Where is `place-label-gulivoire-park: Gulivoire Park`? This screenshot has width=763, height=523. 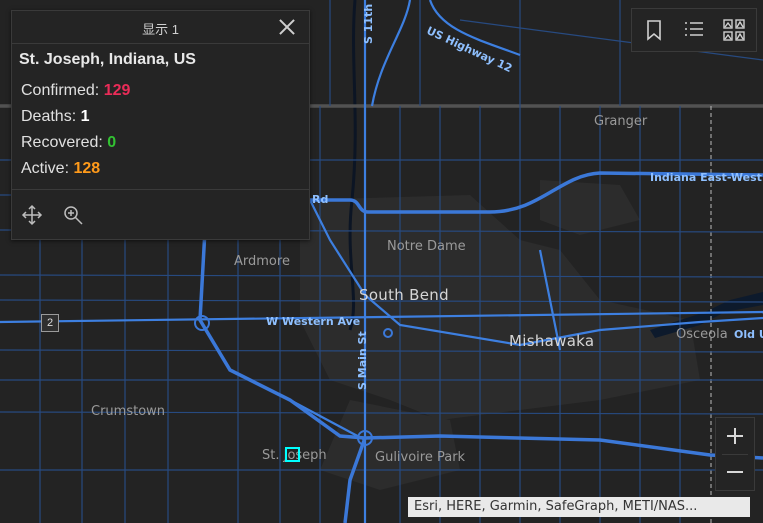 place-label-gulivoire-park: Gulivoire Park is located at coordinates (420, 457).